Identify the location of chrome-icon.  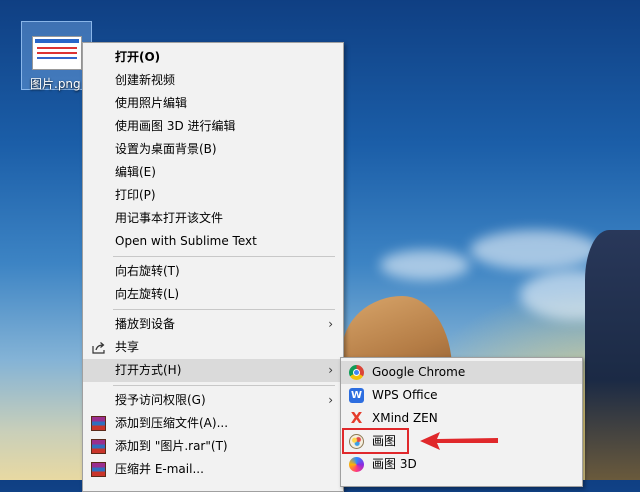
(356, 372).